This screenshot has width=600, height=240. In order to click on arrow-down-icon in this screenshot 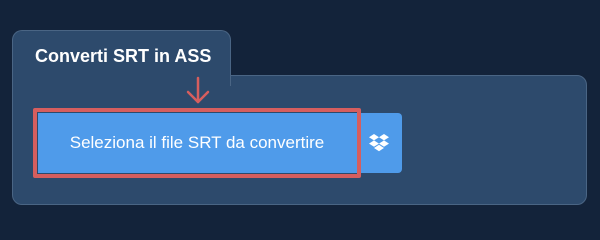, I will do `click(198, 90)`.